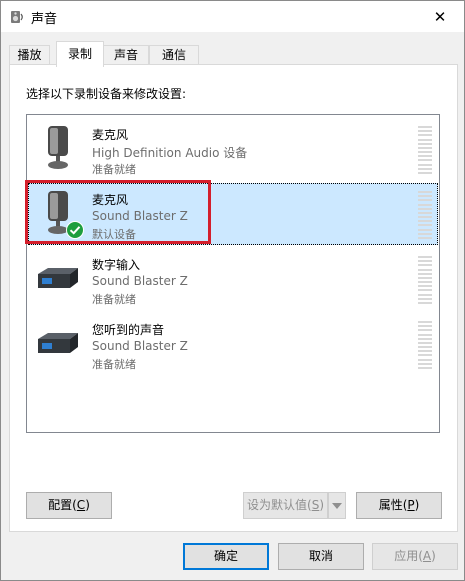 The image size is (465, 581). Describe the element at coordinates (128, 330) in the screenshot. I see `device-name: 您听到的声音` at that location.